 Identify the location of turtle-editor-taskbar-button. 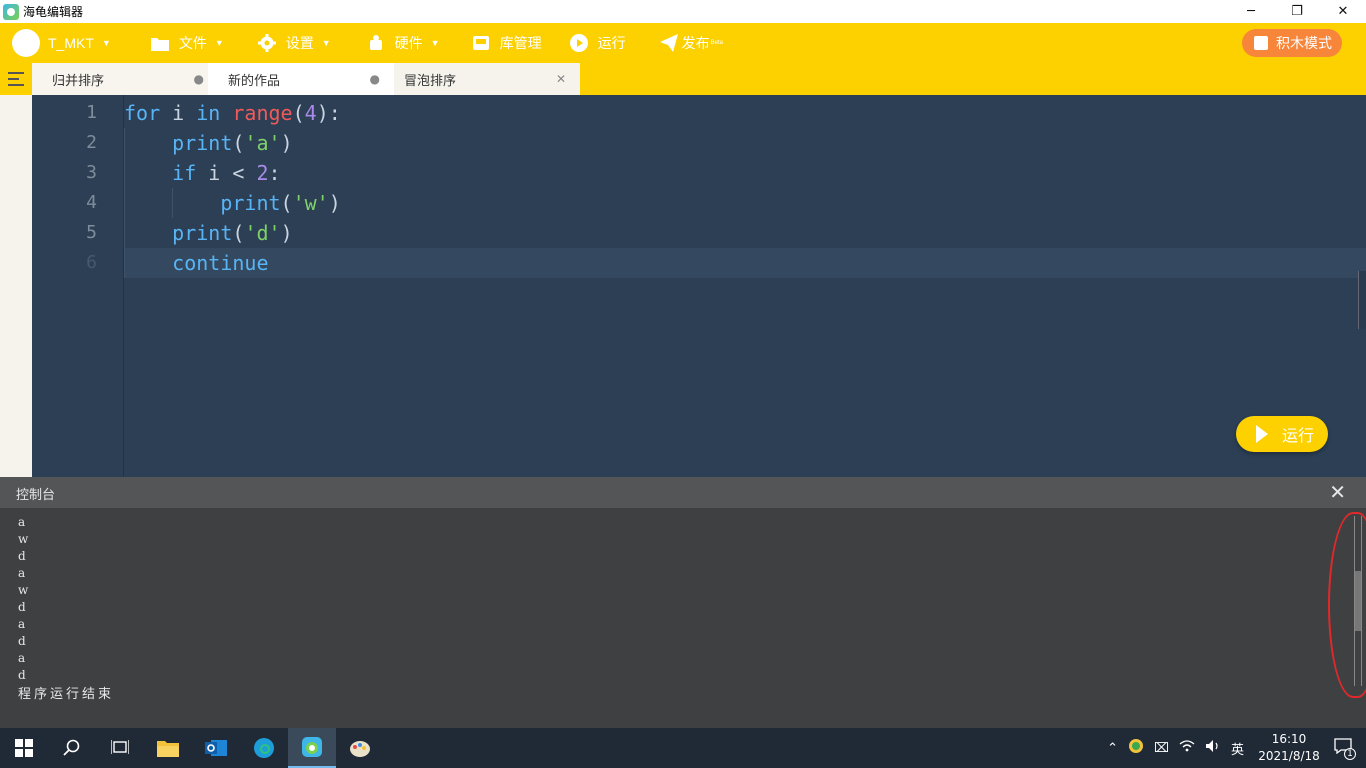
(312, 748).